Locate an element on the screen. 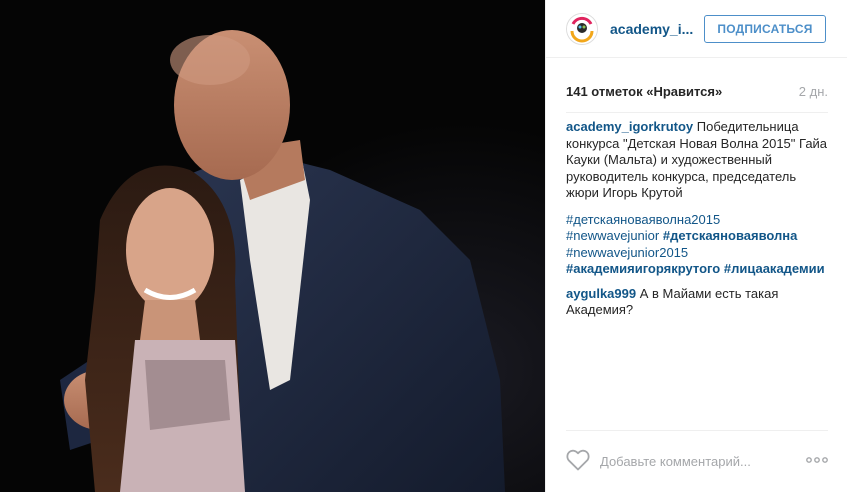  avatar is located at coordinates (582, 29).